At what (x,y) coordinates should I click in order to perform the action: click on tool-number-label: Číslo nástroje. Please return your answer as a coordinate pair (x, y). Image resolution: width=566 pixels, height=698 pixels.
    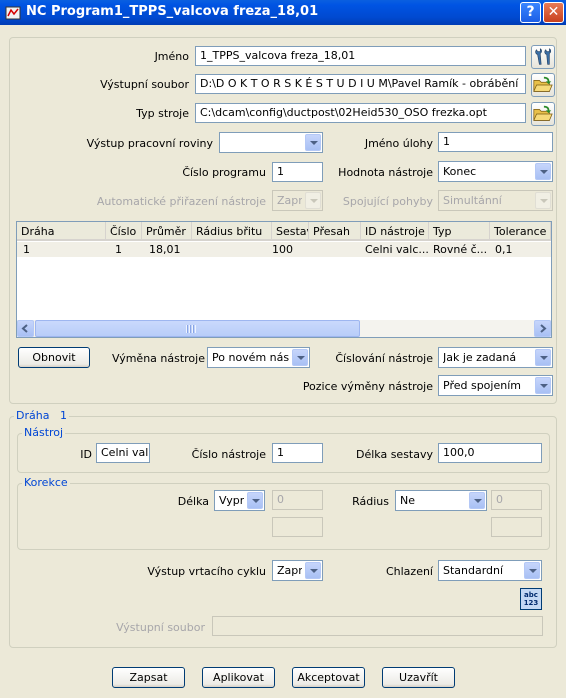
    Looking at the image, I should click on (228, 454).